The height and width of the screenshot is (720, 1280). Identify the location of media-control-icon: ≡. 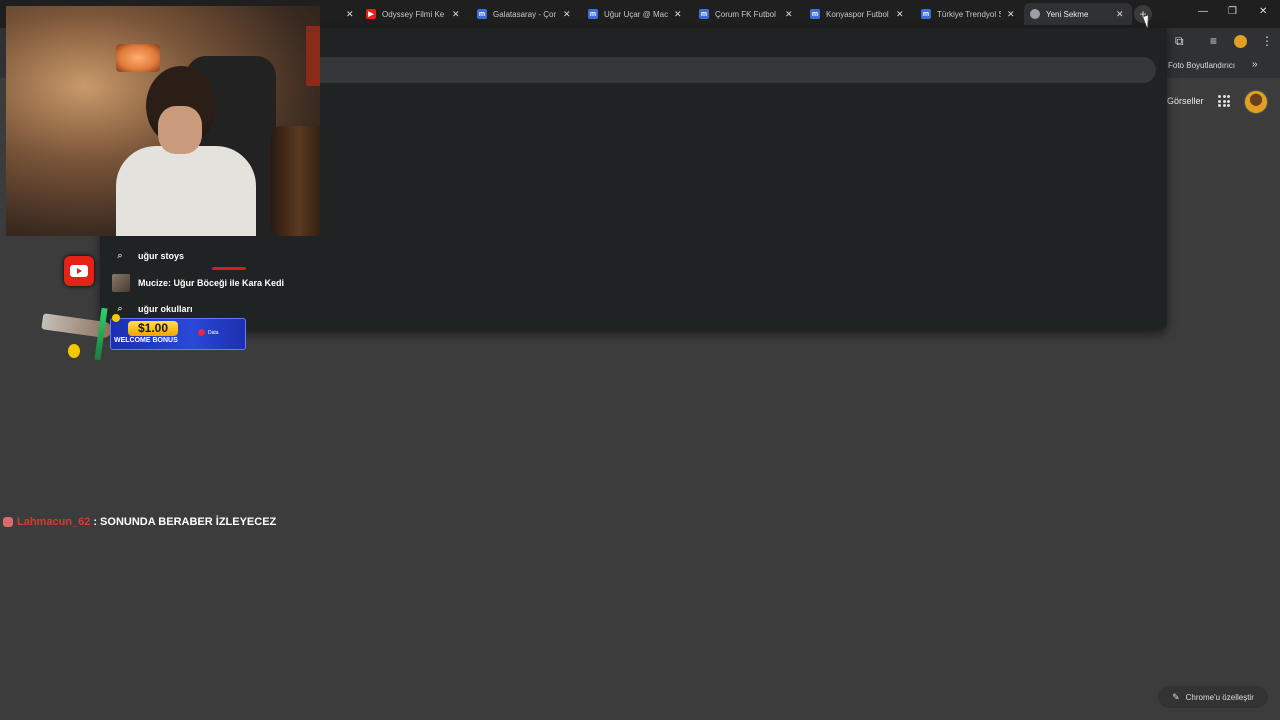
(1213, 41).